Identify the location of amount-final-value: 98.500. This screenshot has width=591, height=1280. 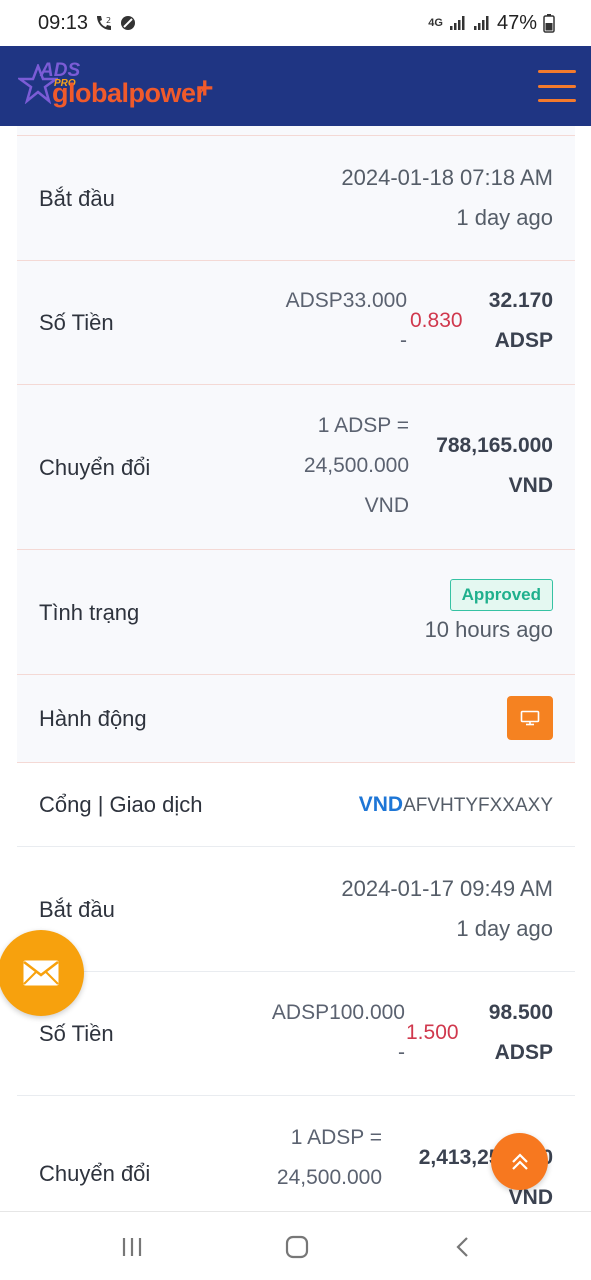
(520, 1012).